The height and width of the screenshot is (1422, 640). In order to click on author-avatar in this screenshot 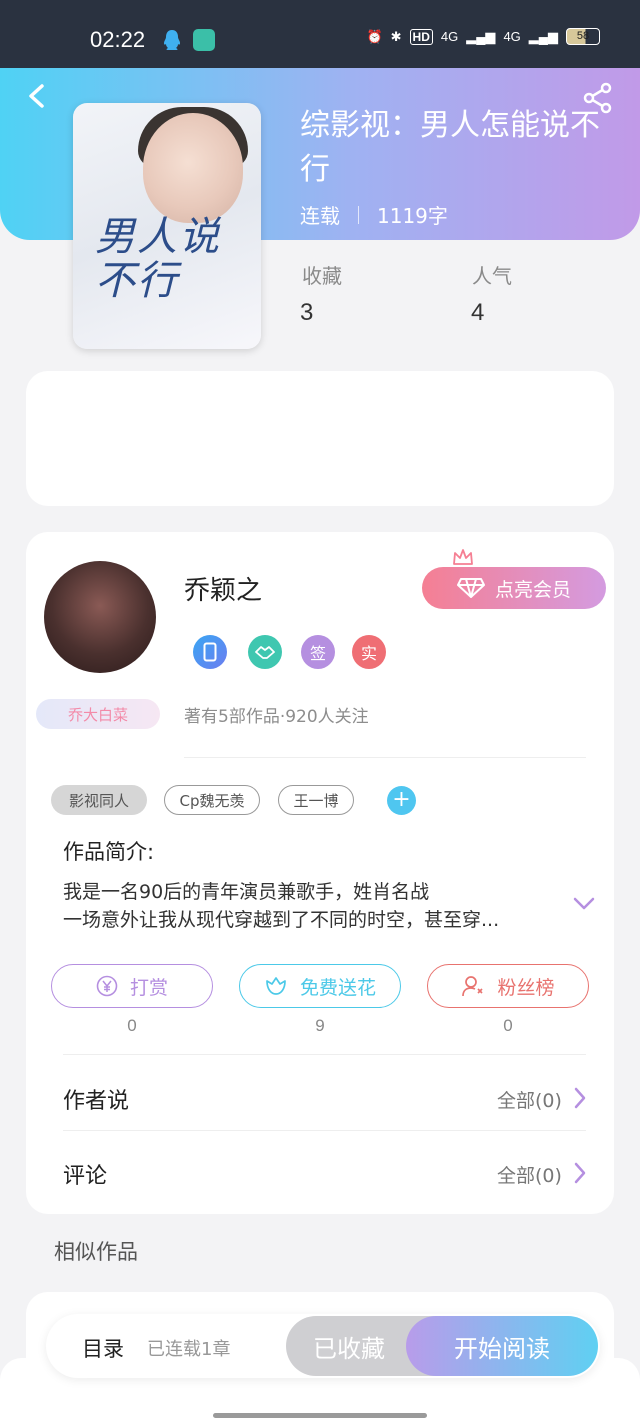, I will do `click(100, 617)`.